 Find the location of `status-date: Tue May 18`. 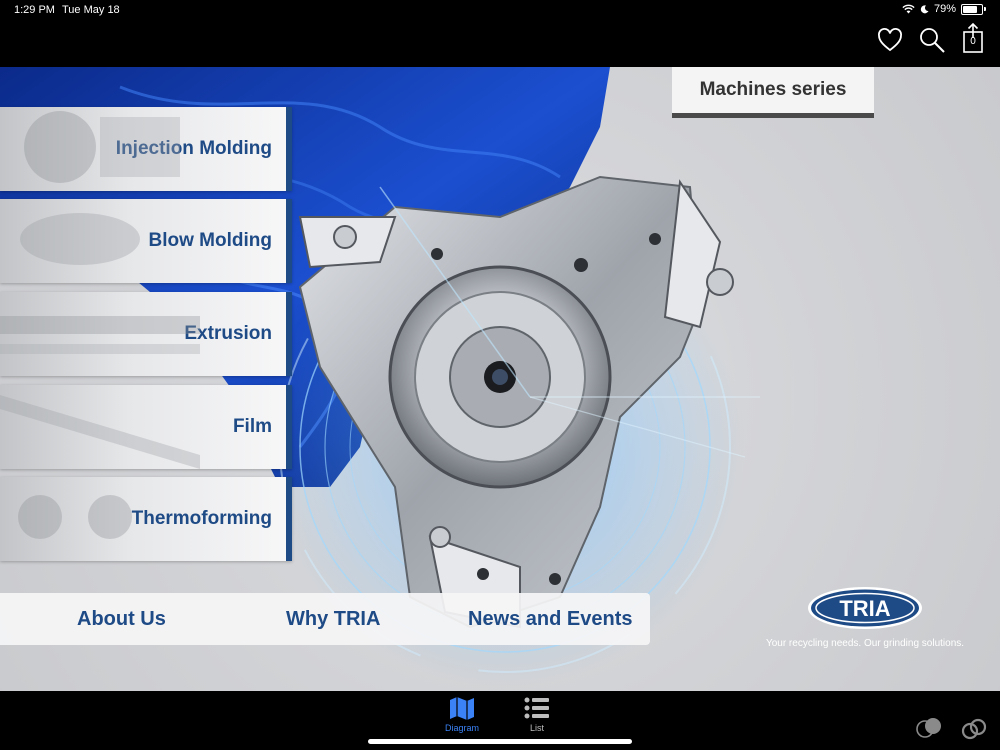

status-date: Tue May 18 is located at coordinates (91, 10).